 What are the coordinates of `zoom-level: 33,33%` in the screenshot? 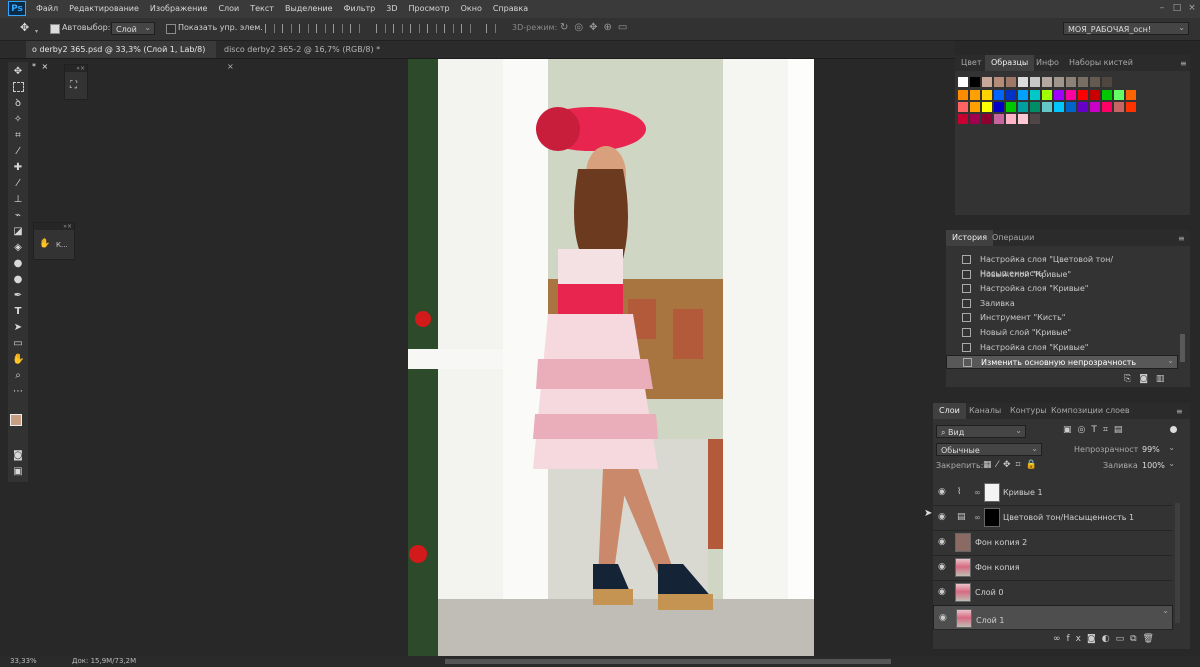 It's located at (23, 661).